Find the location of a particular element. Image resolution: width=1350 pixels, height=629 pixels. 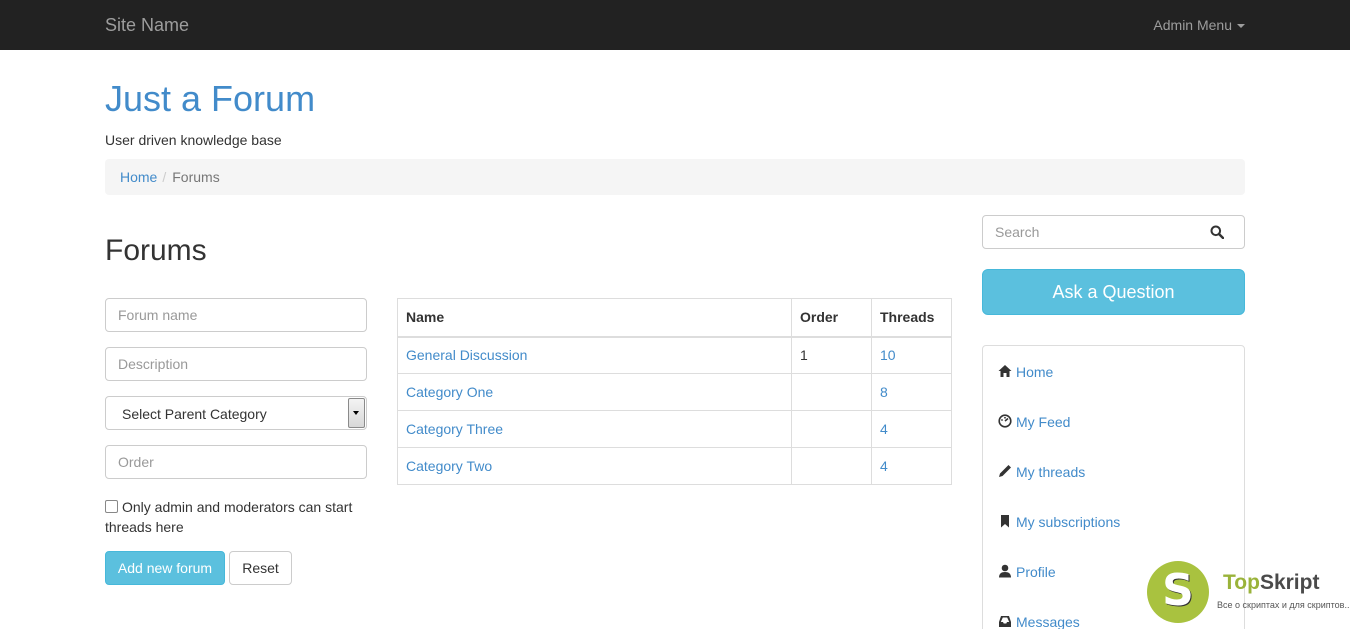

bookmark-icon is located at coordinates (1005, 521).